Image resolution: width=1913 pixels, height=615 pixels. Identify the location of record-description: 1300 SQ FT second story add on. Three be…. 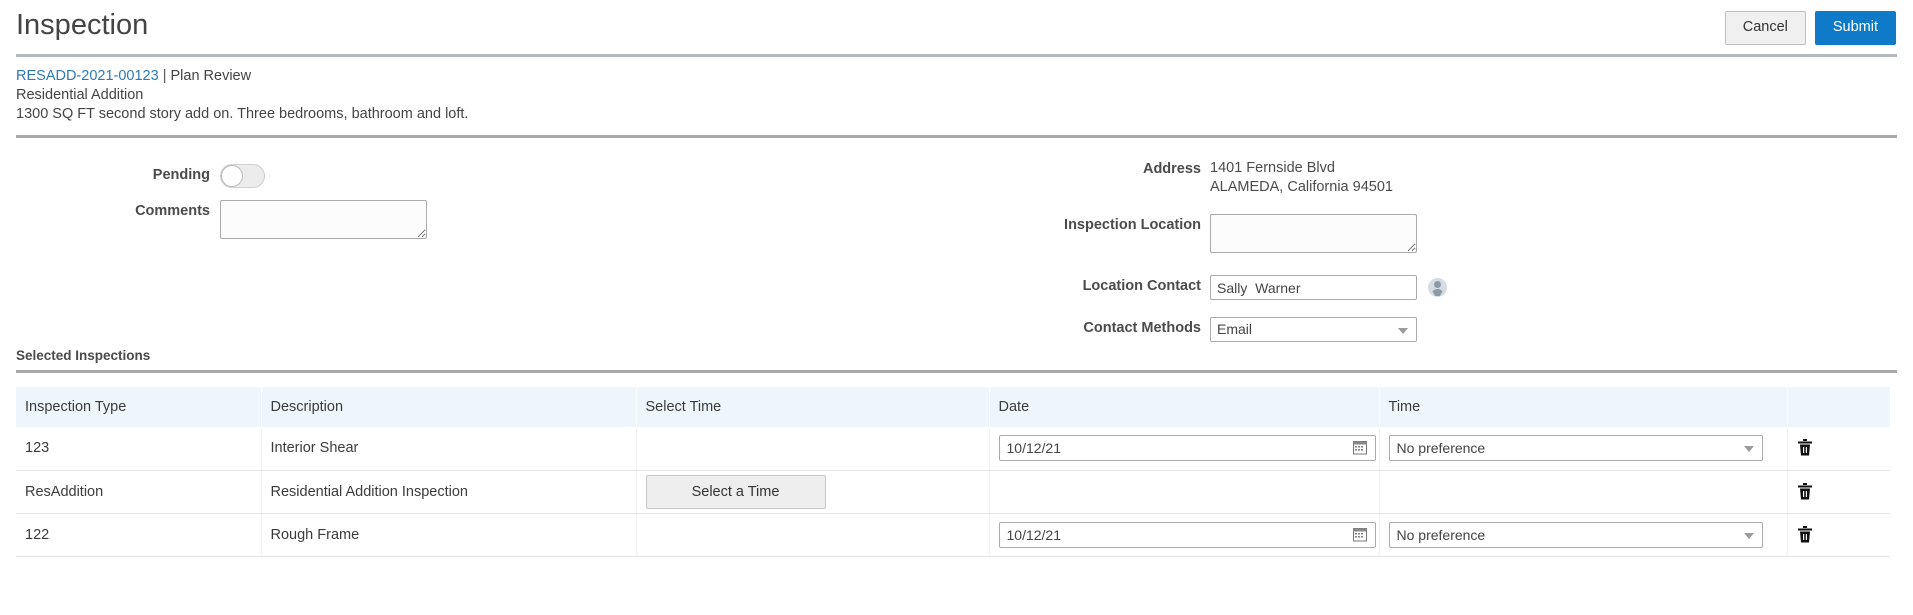
(242, 114).